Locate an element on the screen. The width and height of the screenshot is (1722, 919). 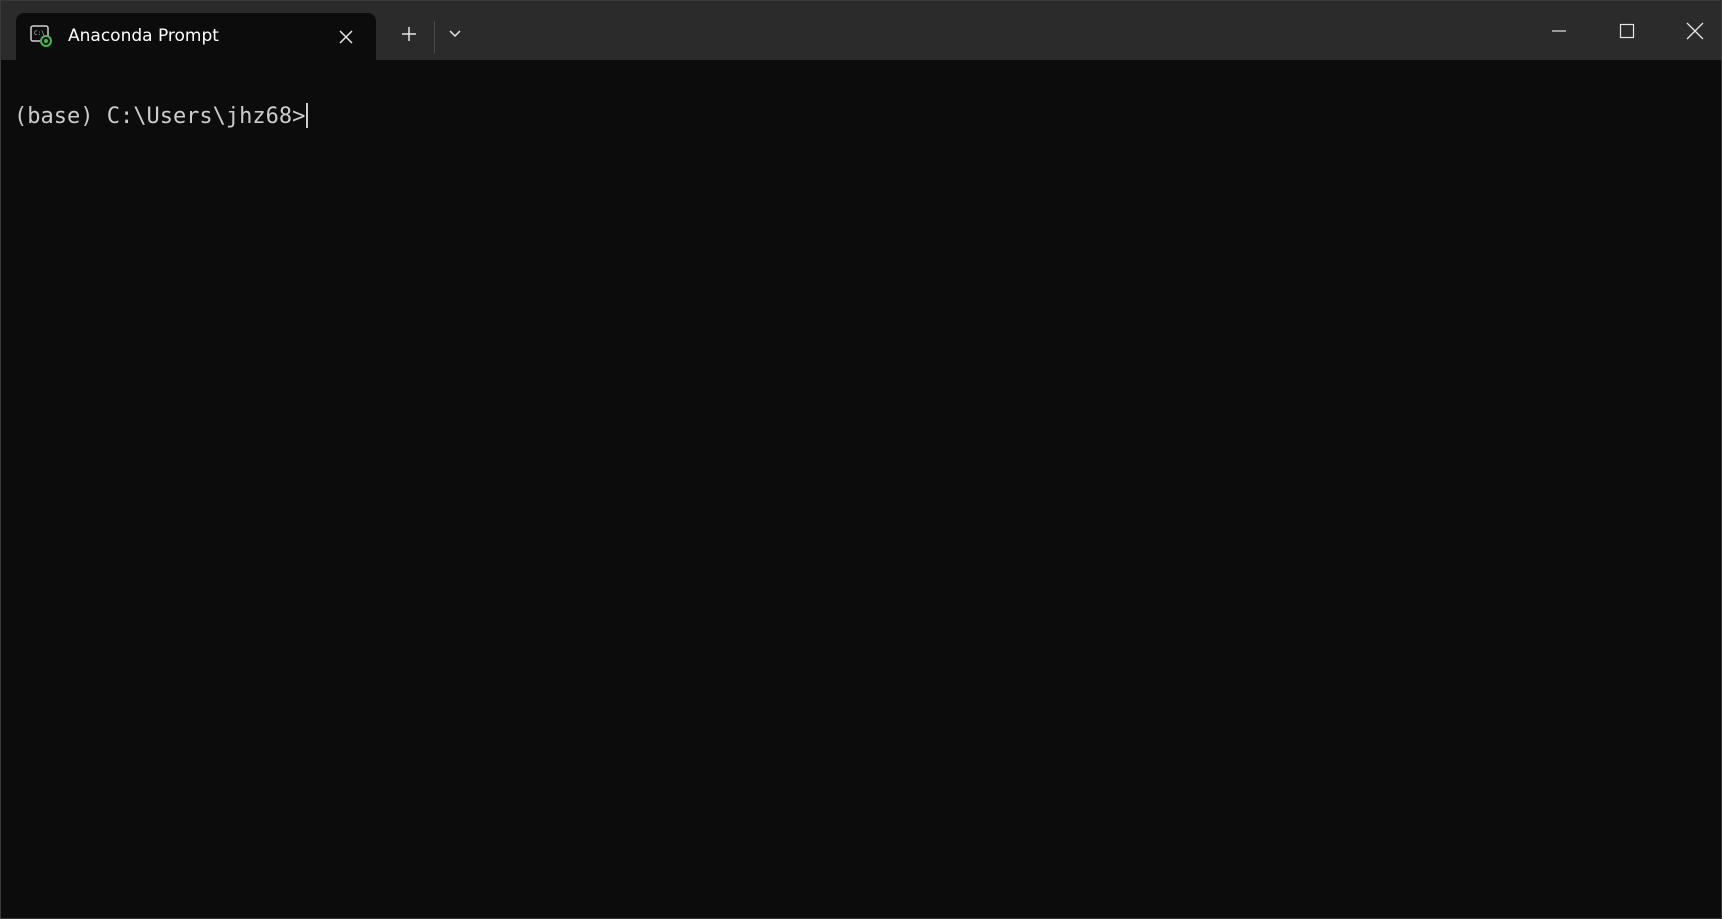
maximize-button is located at coordinates (1627, 30).